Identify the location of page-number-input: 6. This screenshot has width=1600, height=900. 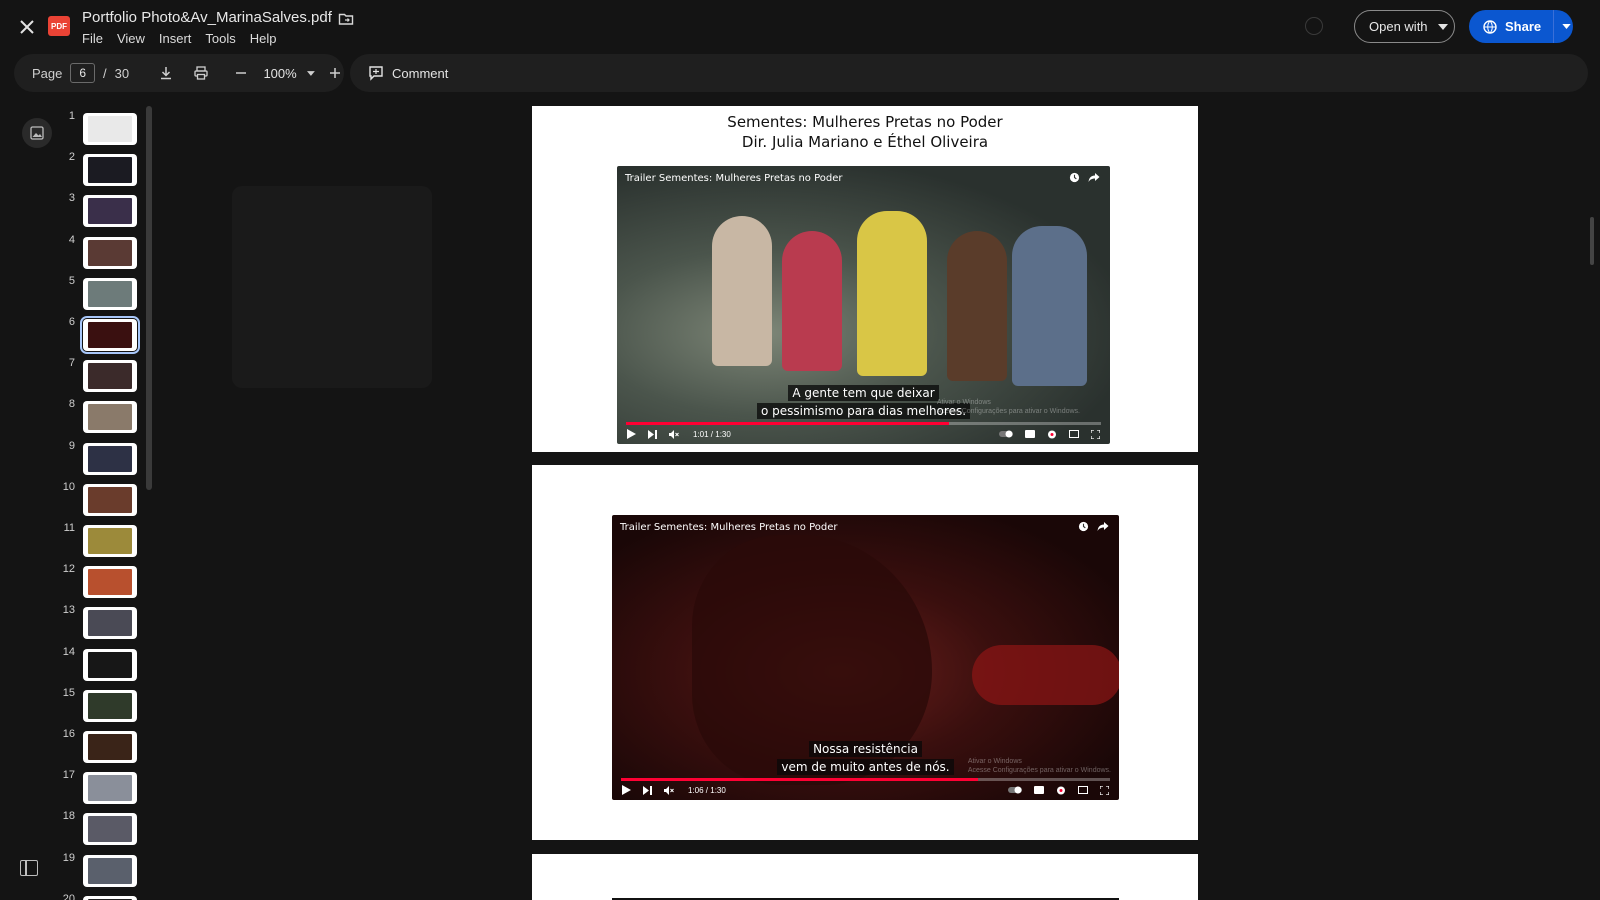
(83, 73).